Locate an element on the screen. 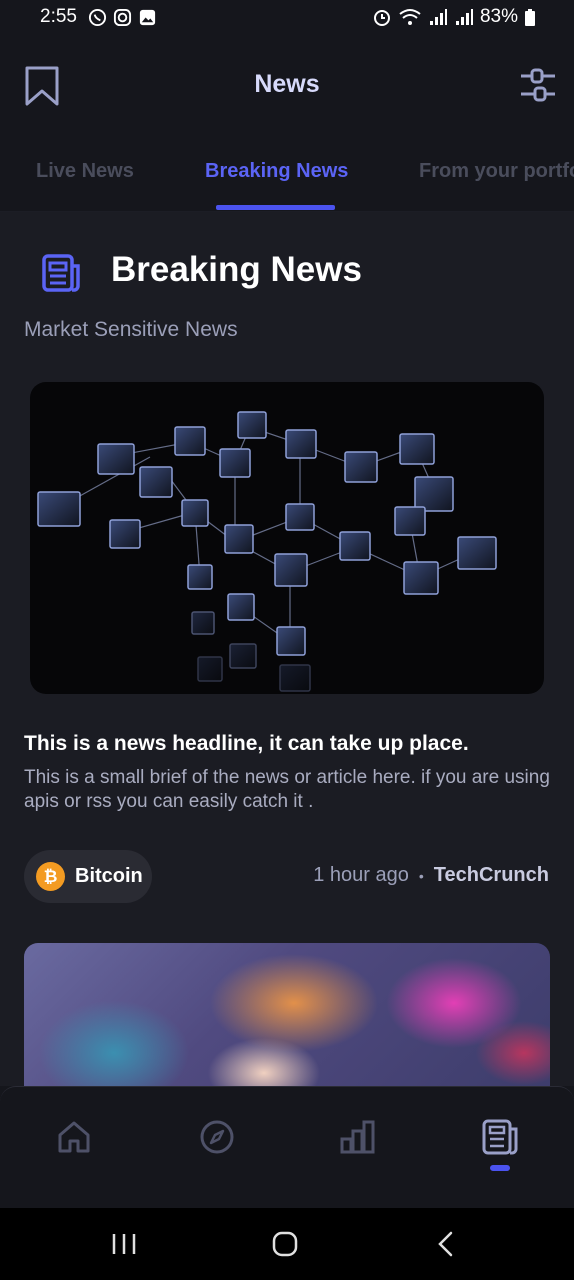 Image resolution: width=574 pixels, height=1280 pixels. system-navigation-bar is located at coordinates (287, 1244).